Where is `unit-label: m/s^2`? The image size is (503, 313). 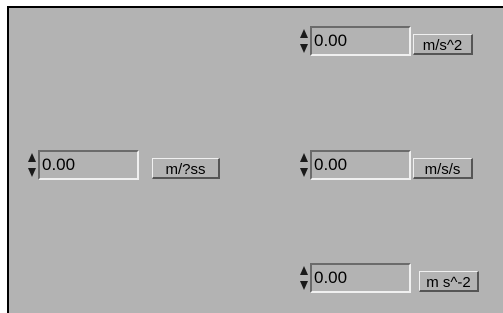
unit-label: m/s^2 is located at coordinates (443, 44).